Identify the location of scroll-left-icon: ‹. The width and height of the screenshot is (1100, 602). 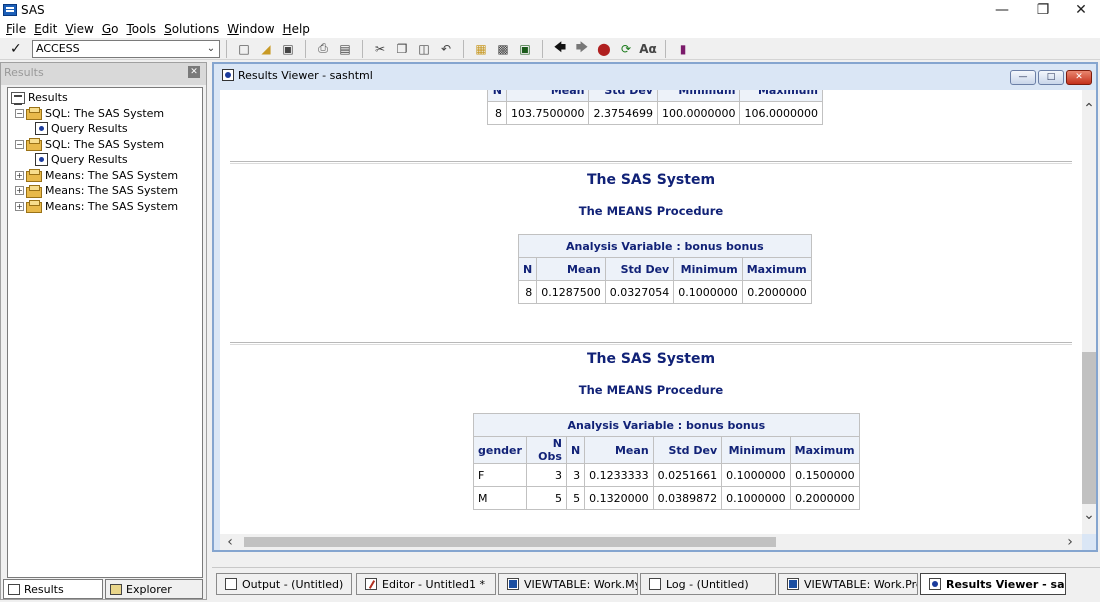
(230, 542).